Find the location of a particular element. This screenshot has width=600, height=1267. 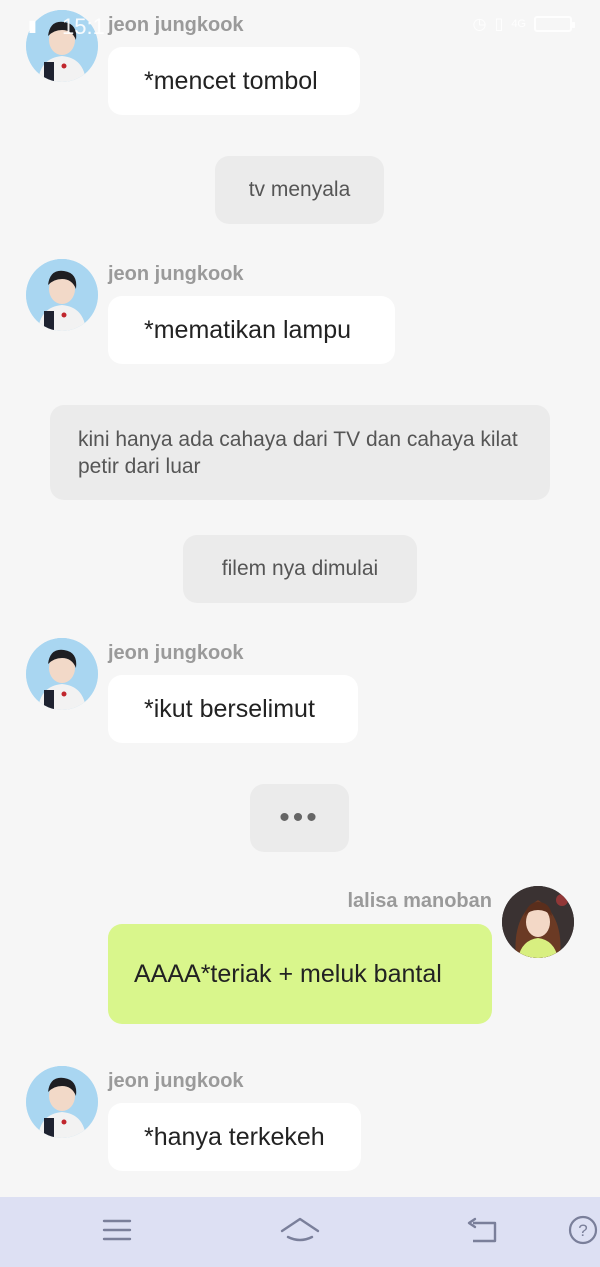

sender-name: lalisa manoban is located at coordinates (420, 901).